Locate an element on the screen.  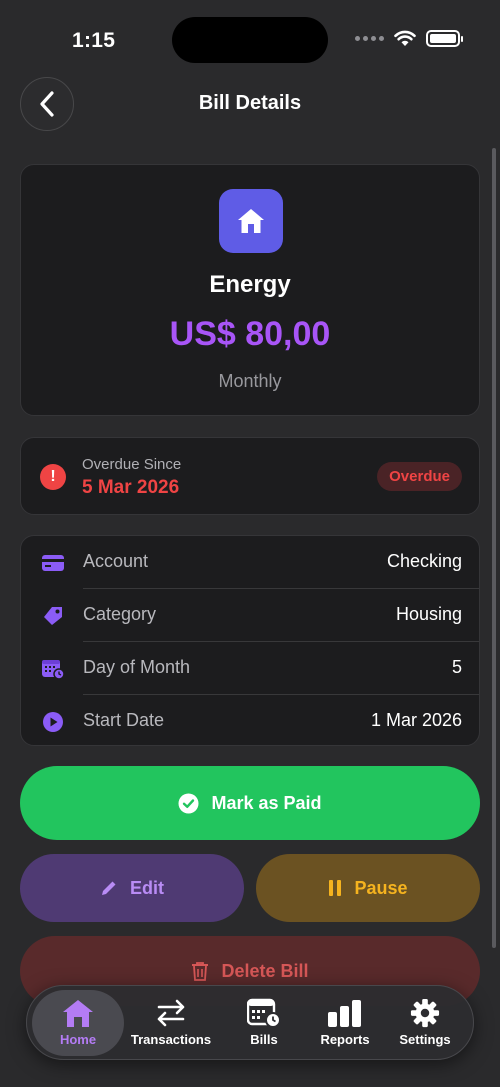
house-icon is located at coordinates (251, 221).